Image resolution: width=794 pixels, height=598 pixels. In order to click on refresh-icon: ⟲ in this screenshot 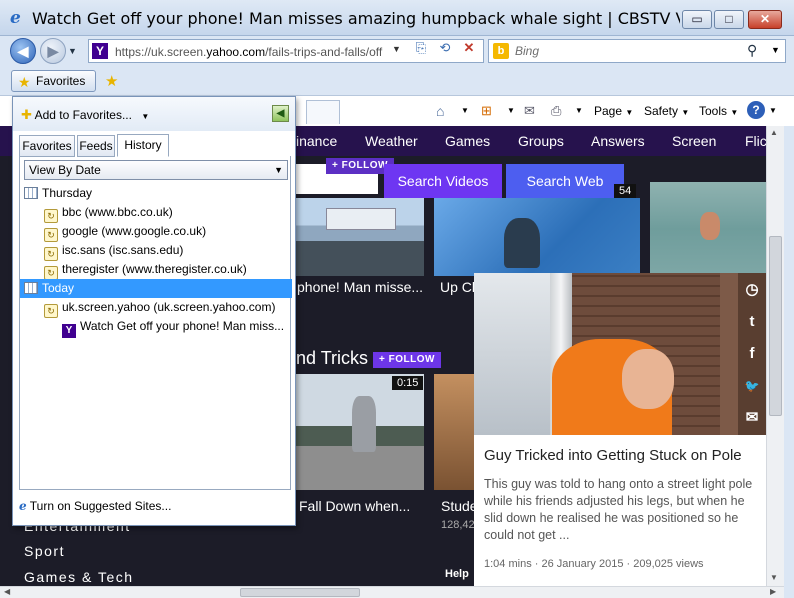, I will do `click(445, 48)`.